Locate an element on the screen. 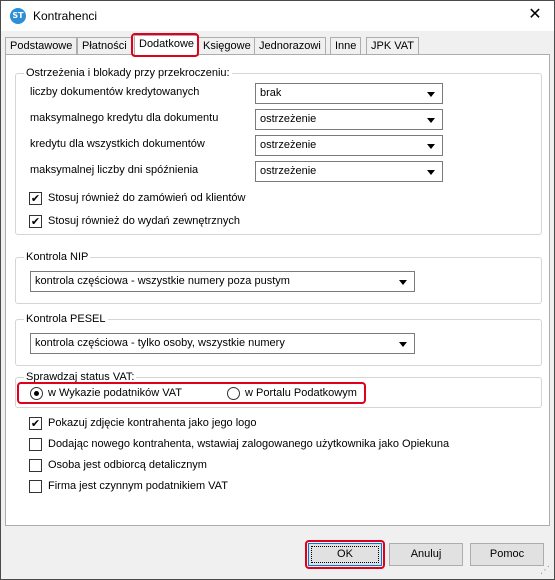 The image size is (555, 580). close-button: ✕ is located at coordinates (535, 15).